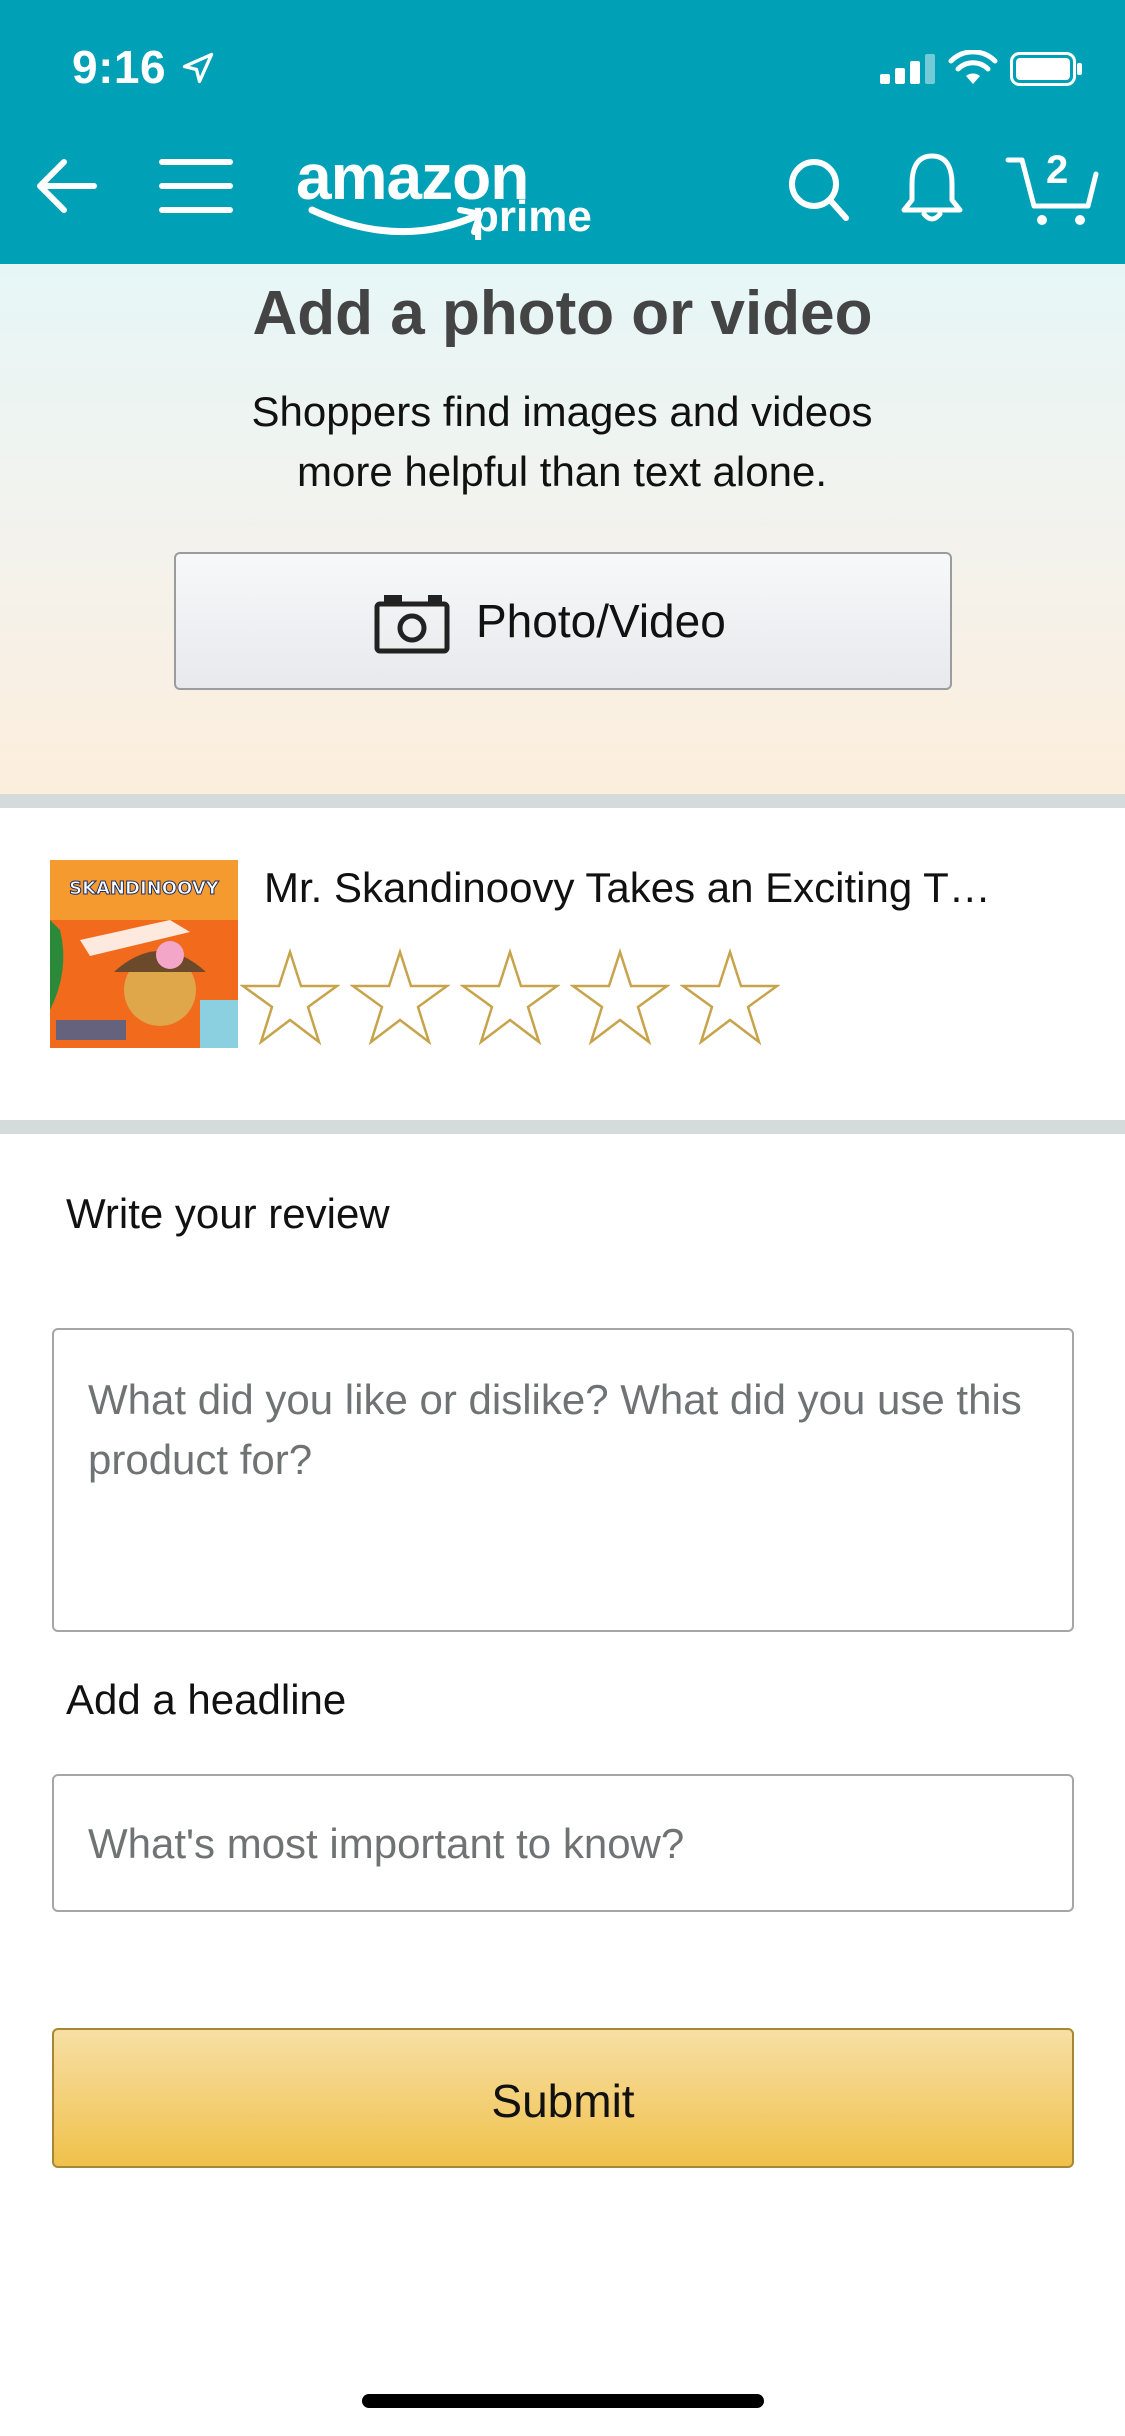 Image resolution: width=1125 pixels, height=2436 pixels. What do you see at coordinates (400, 998) in the screenshot?
I see `star-2-icon` at bounding box center [400, 998].